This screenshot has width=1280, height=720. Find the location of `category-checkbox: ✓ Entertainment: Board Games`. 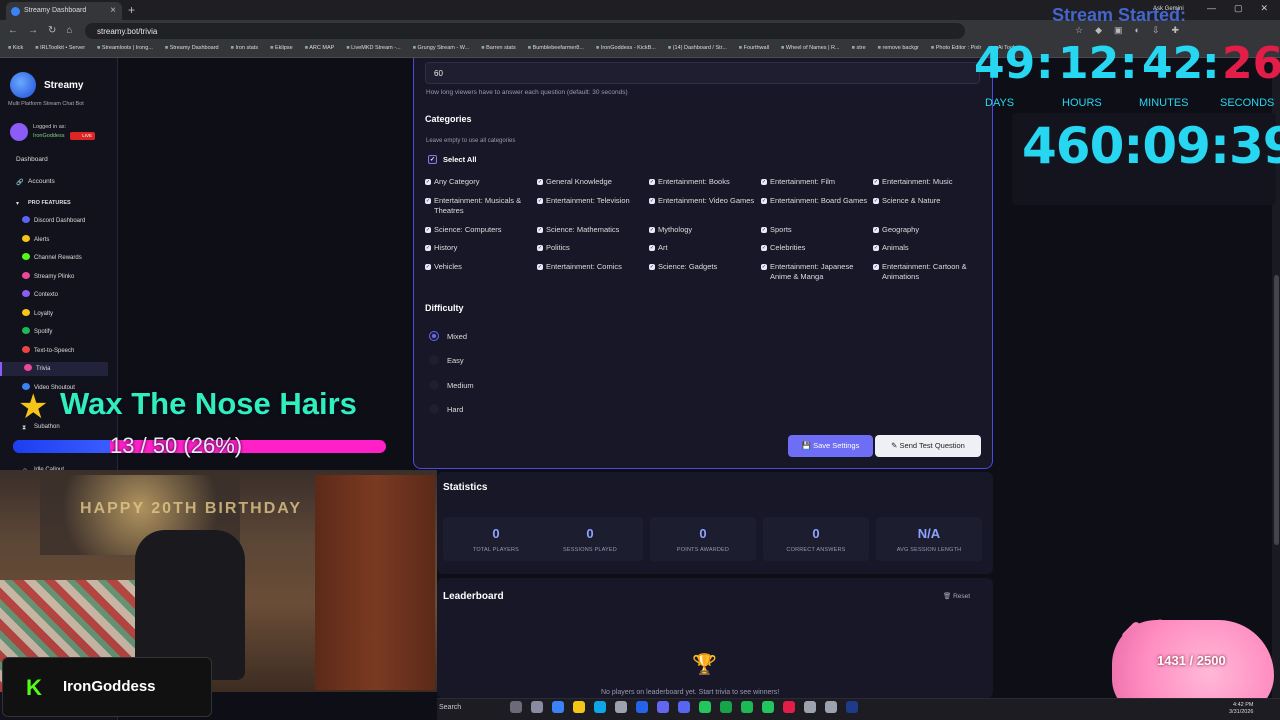

category-checkbox: ✓ Entertainment: Board Games is located at coordinates (815, 201).